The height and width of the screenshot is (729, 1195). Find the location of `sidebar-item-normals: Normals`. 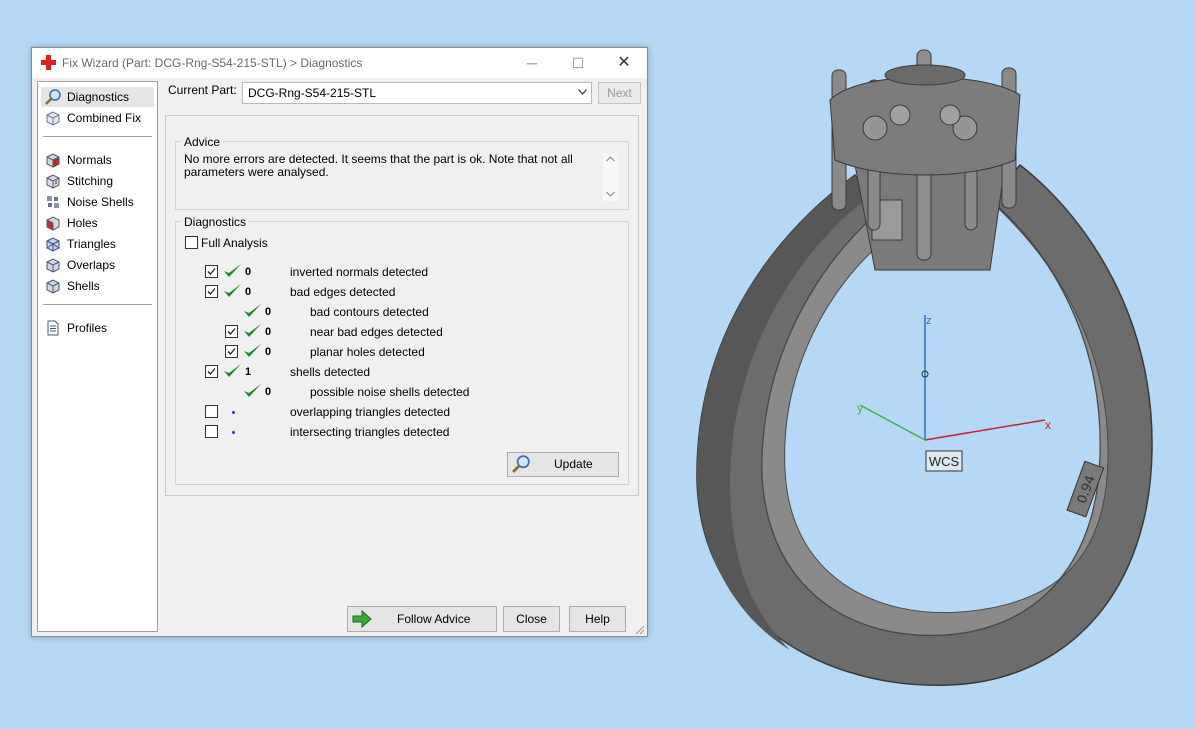

sidebar-item-normals: Normals is located at coordinates (97, 160).